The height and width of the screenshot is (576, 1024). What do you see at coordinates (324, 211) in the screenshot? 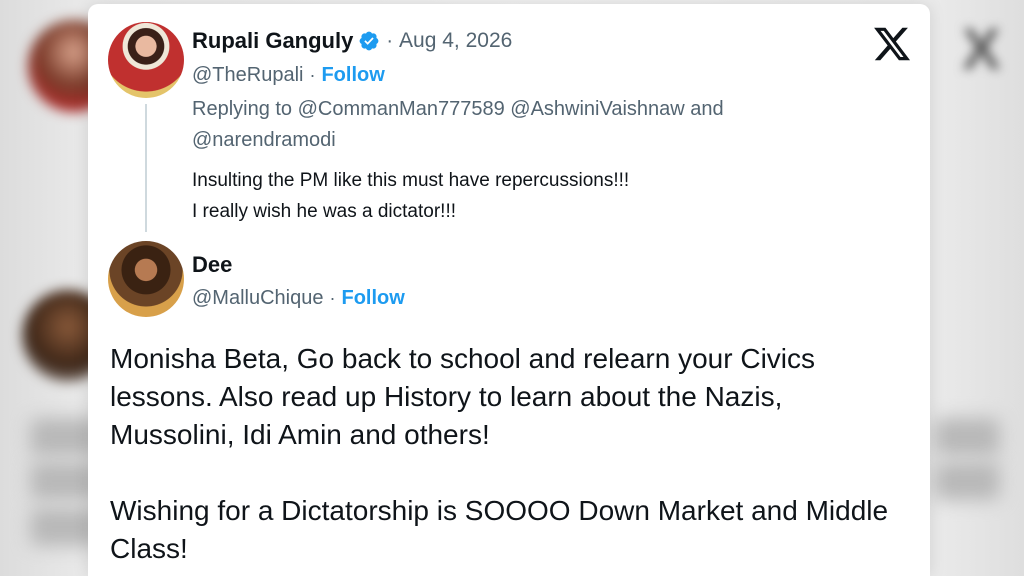
I see `tweet-text-line: I really wish he was a dictator!!!` at bounding box center [324, 211].